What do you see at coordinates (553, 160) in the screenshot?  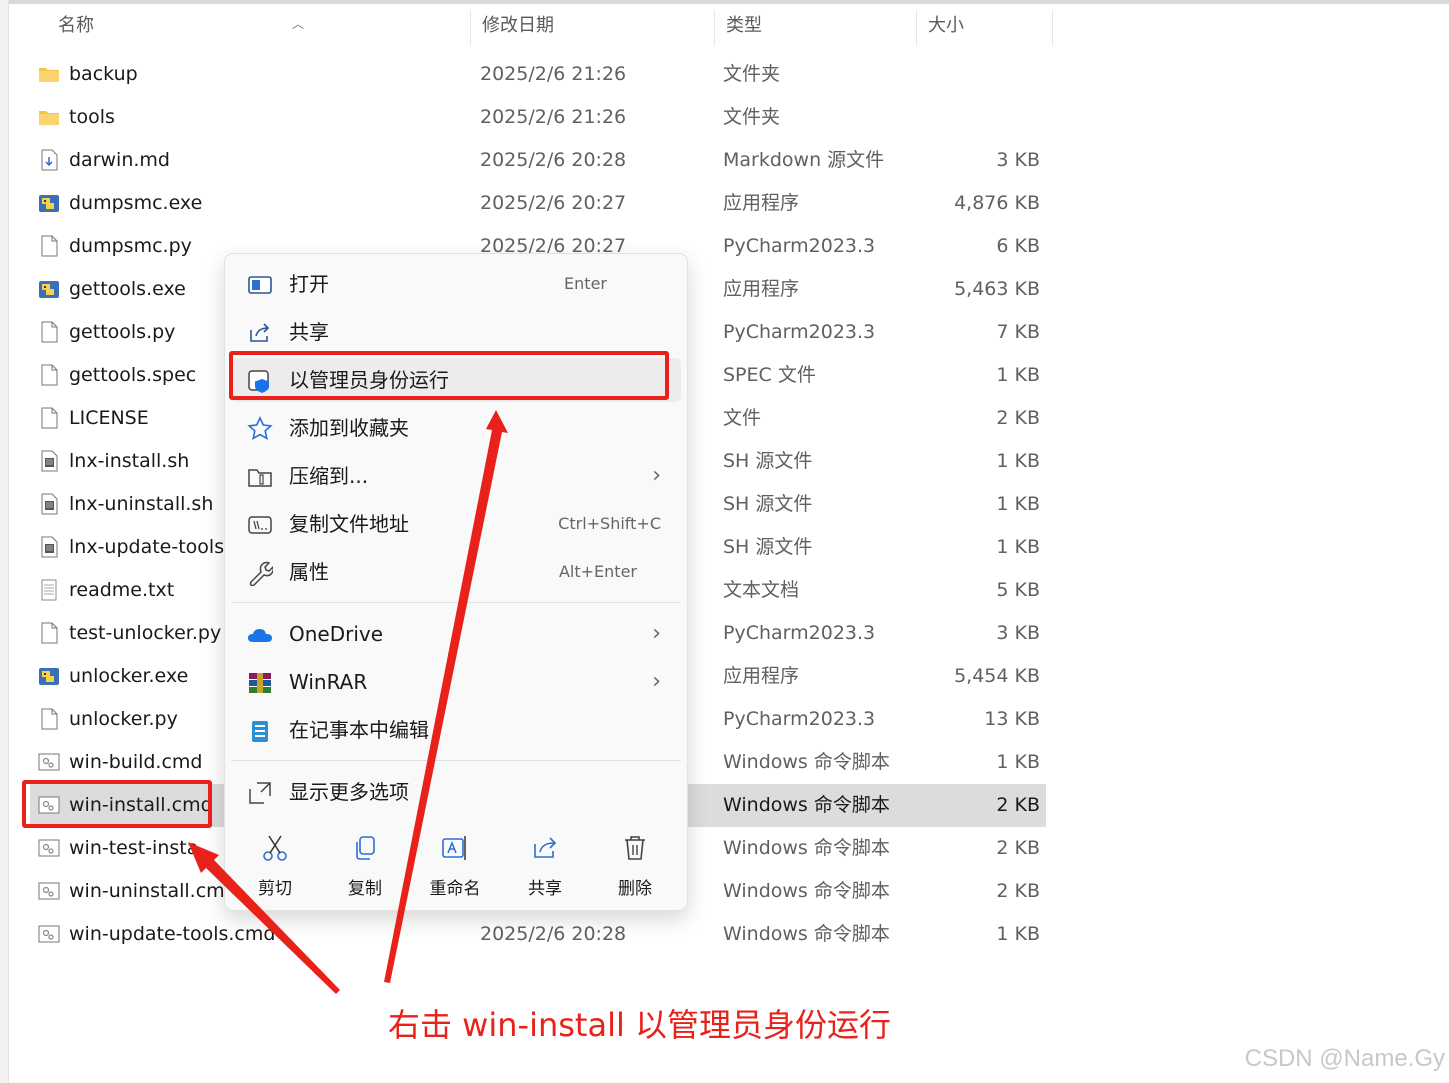 I see `file-date: 2025/2/6 20:28` at bounding box center [553, 160].